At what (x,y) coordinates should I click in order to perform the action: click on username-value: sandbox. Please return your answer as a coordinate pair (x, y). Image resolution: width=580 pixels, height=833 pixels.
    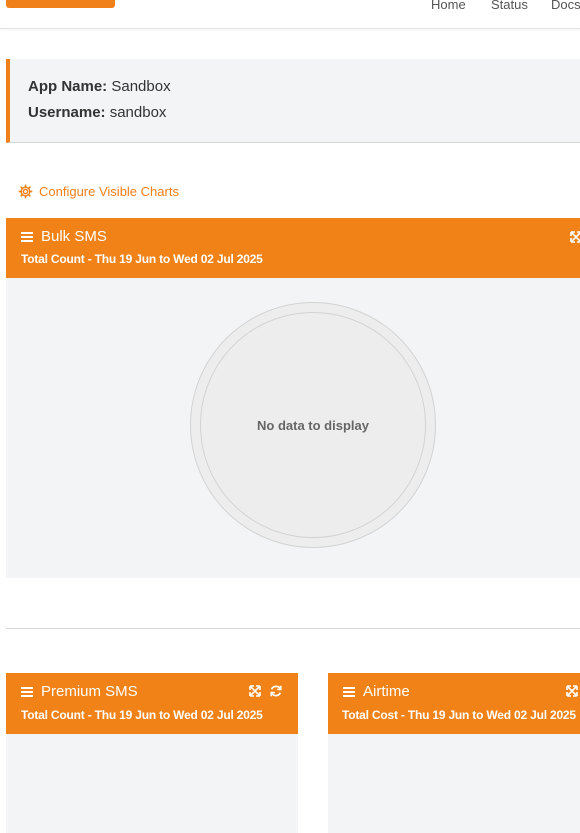
    Looking at the image, I should click on (138, 112).